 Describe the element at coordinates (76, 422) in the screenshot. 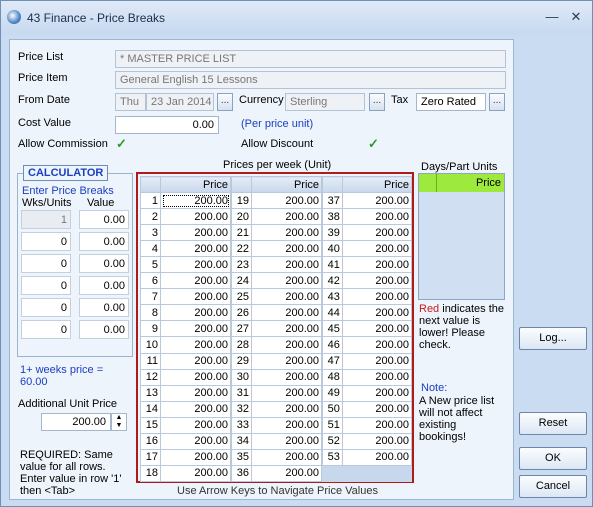

I see `additional-unit-price-field: 200.00` at that location.